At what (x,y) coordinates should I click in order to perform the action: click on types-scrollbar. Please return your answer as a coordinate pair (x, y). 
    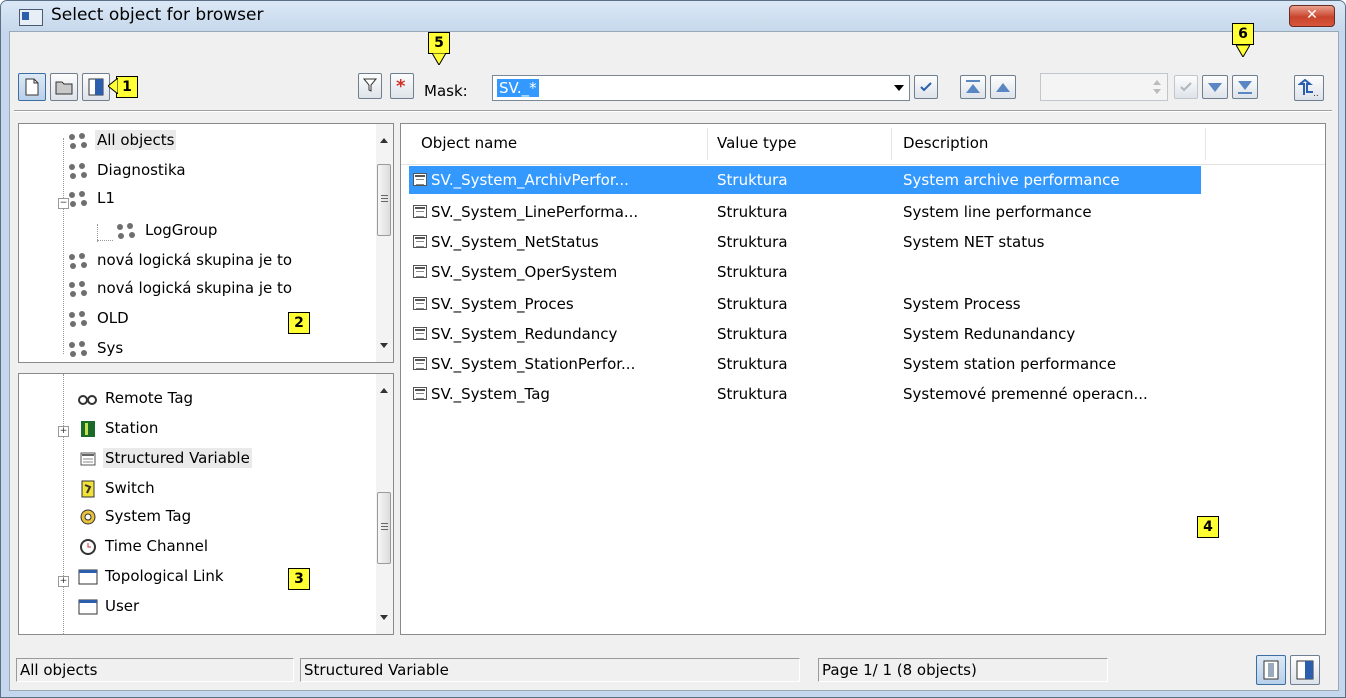
    Looking at the image, I should click on (384, 504).